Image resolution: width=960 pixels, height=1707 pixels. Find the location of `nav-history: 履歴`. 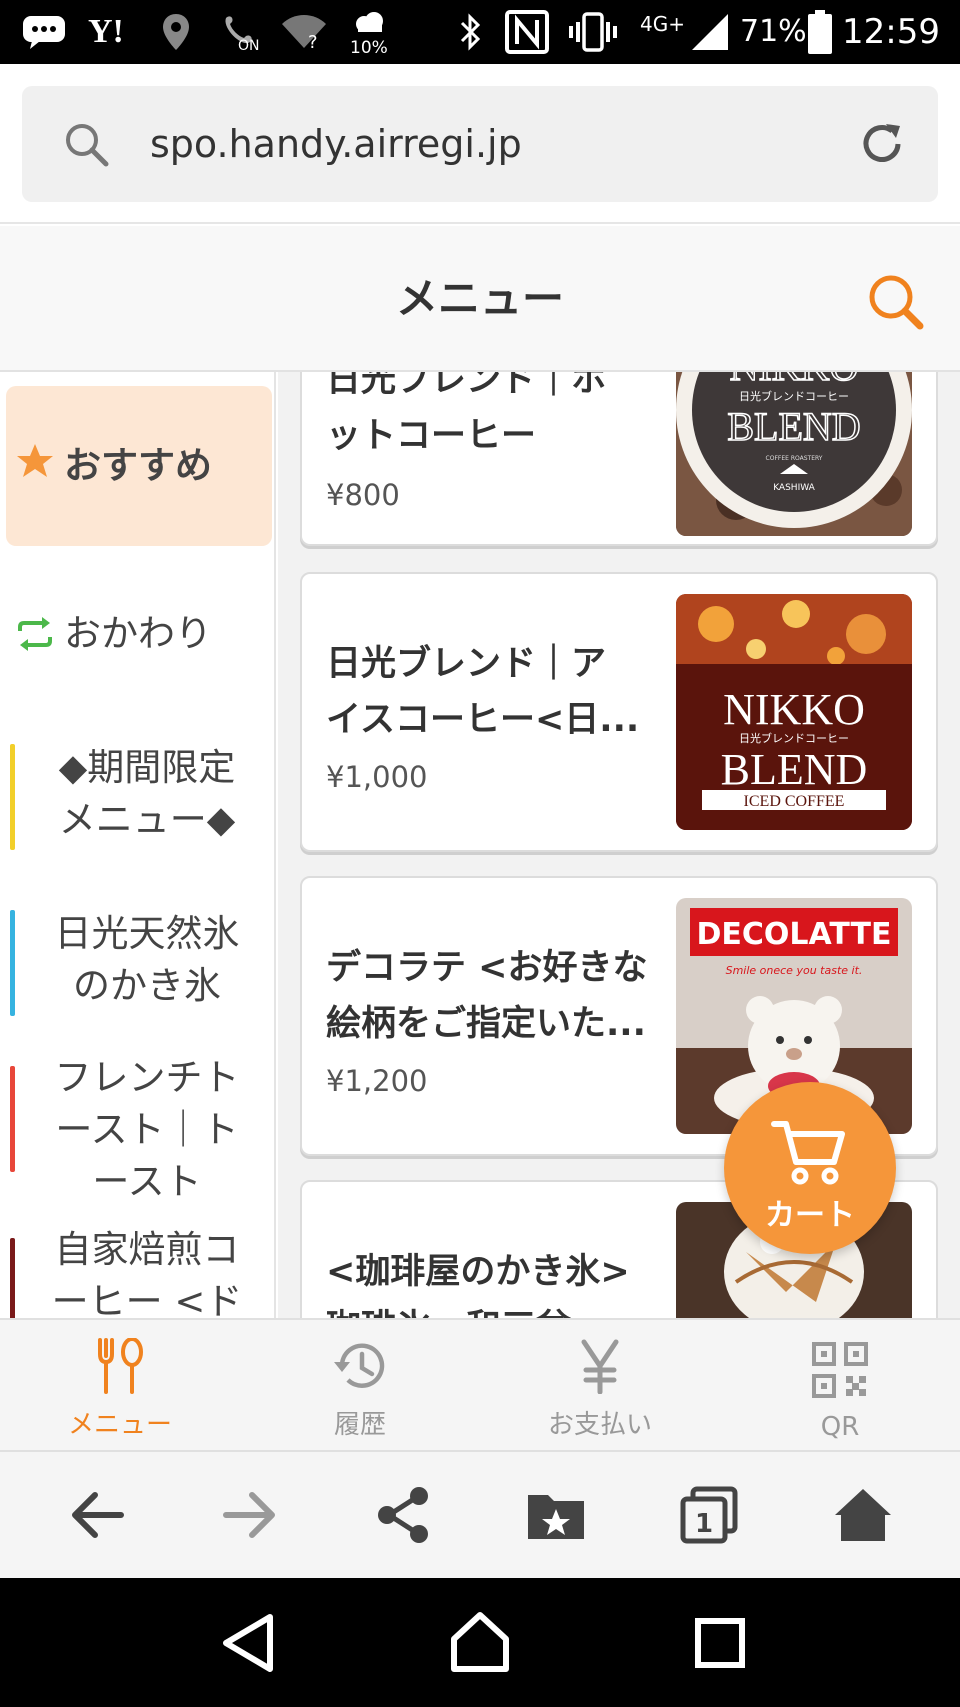

nav-history: 履歴 is located at coordinates (360, 1387).